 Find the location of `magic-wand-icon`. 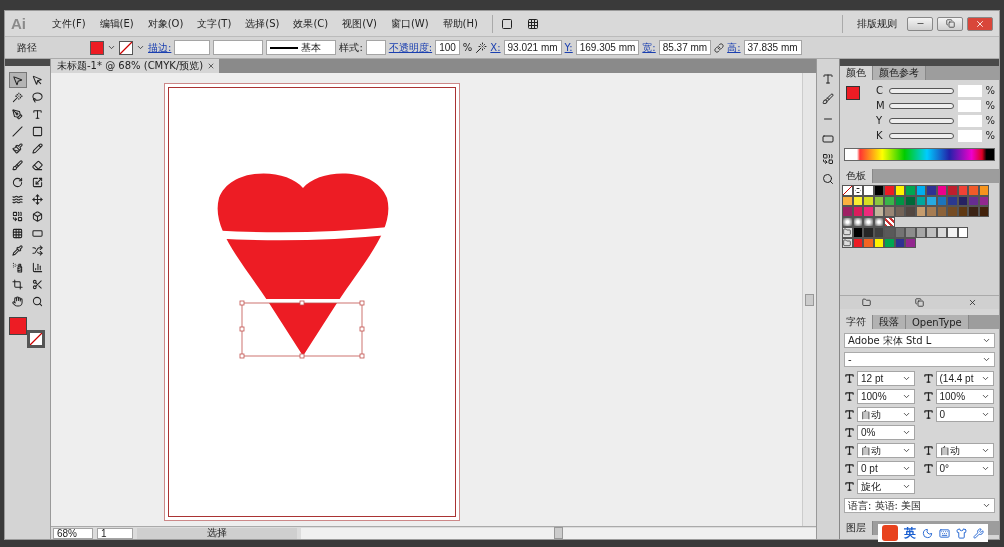

magic-wand-icon is located at coordinates (481, 47).